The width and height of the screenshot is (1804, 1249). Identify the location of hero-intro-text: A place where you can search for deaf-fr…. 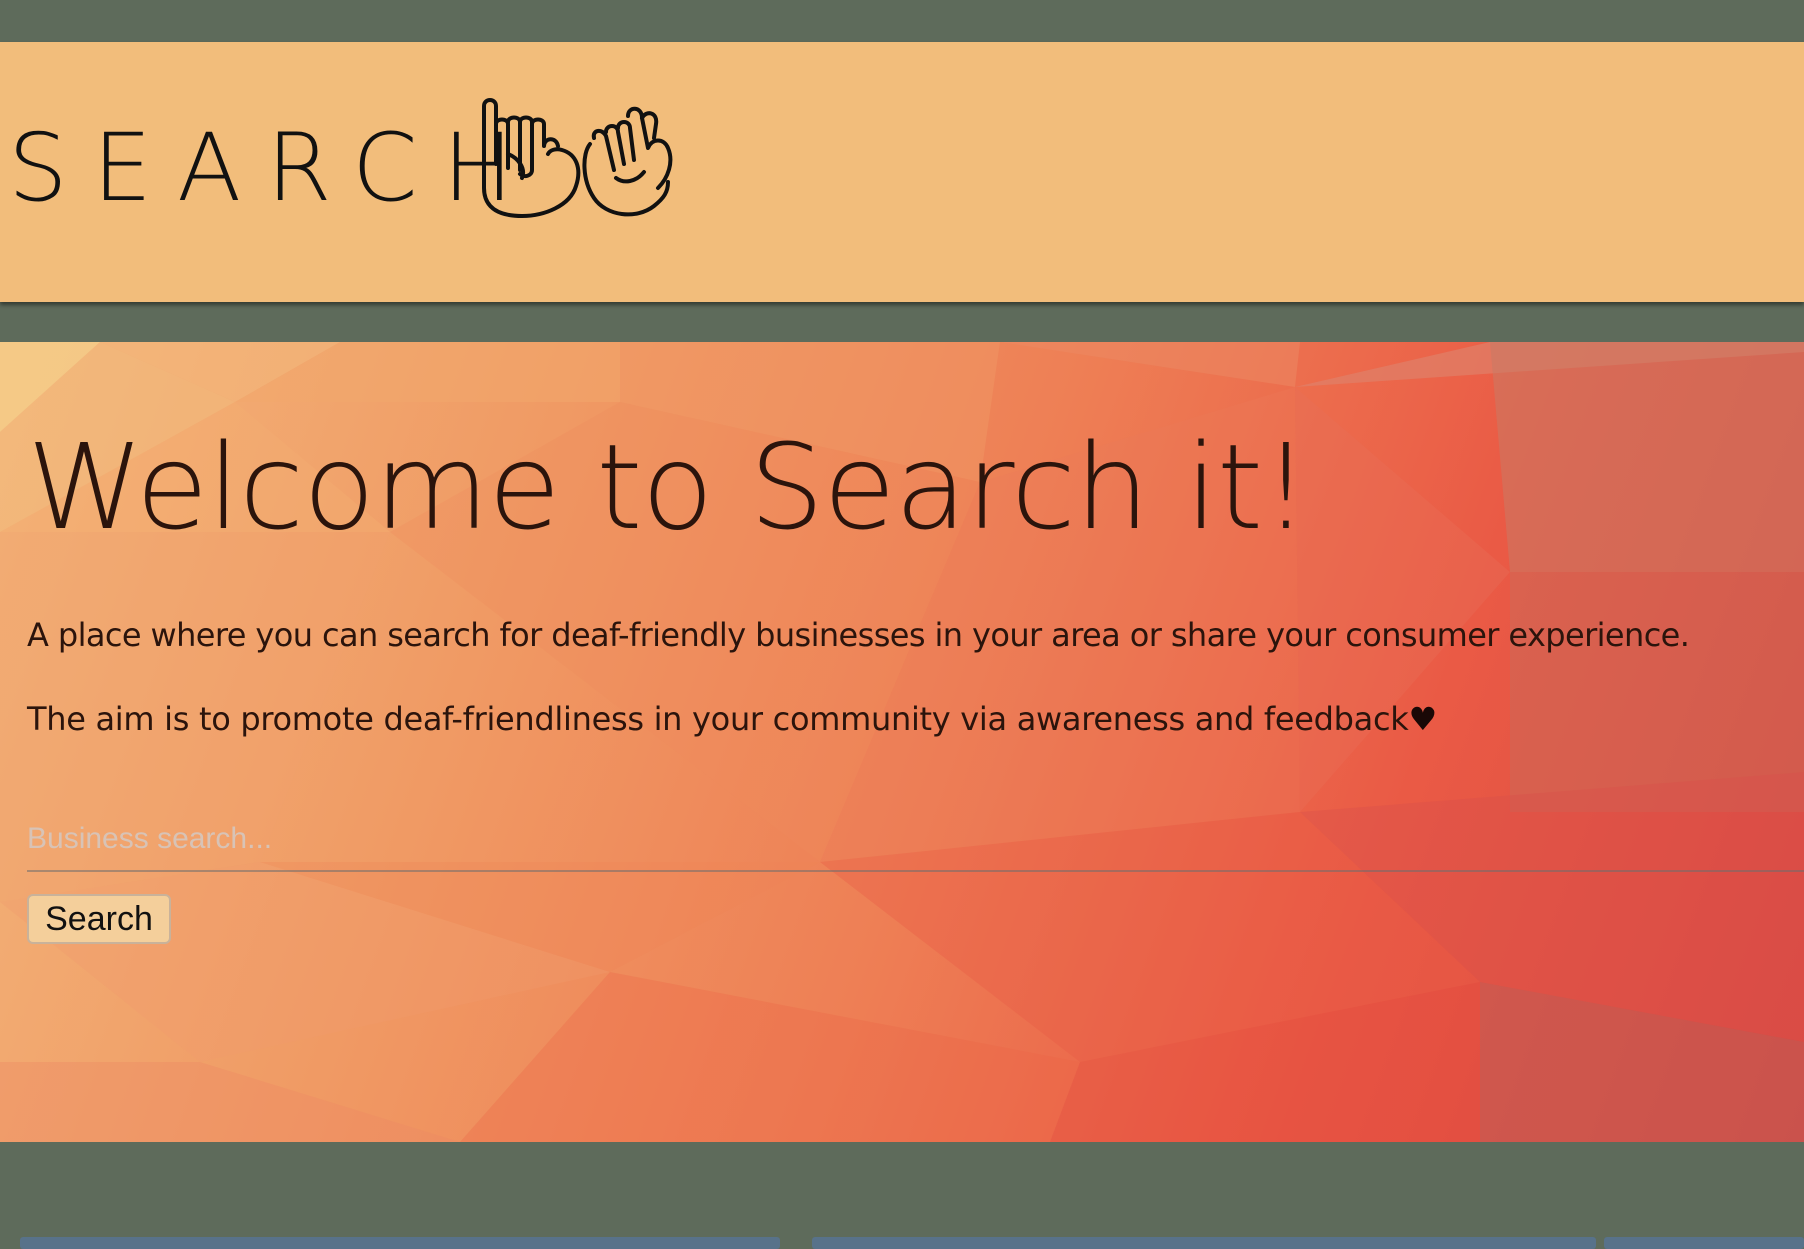
(858, 635).